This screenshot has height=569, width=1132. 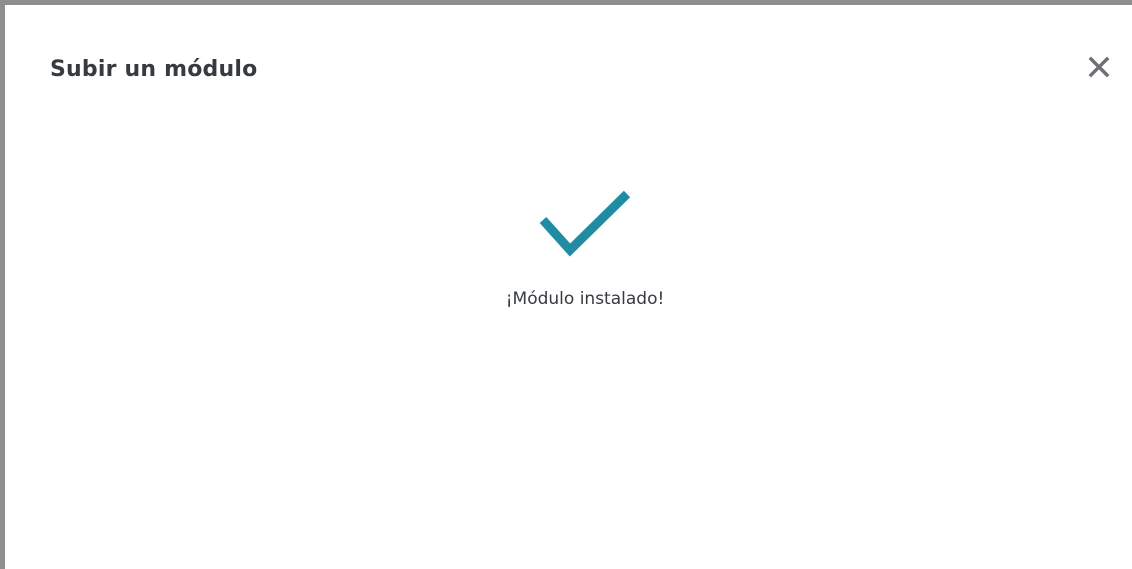 I want to click on close-button, so click(x=1099, y=67).